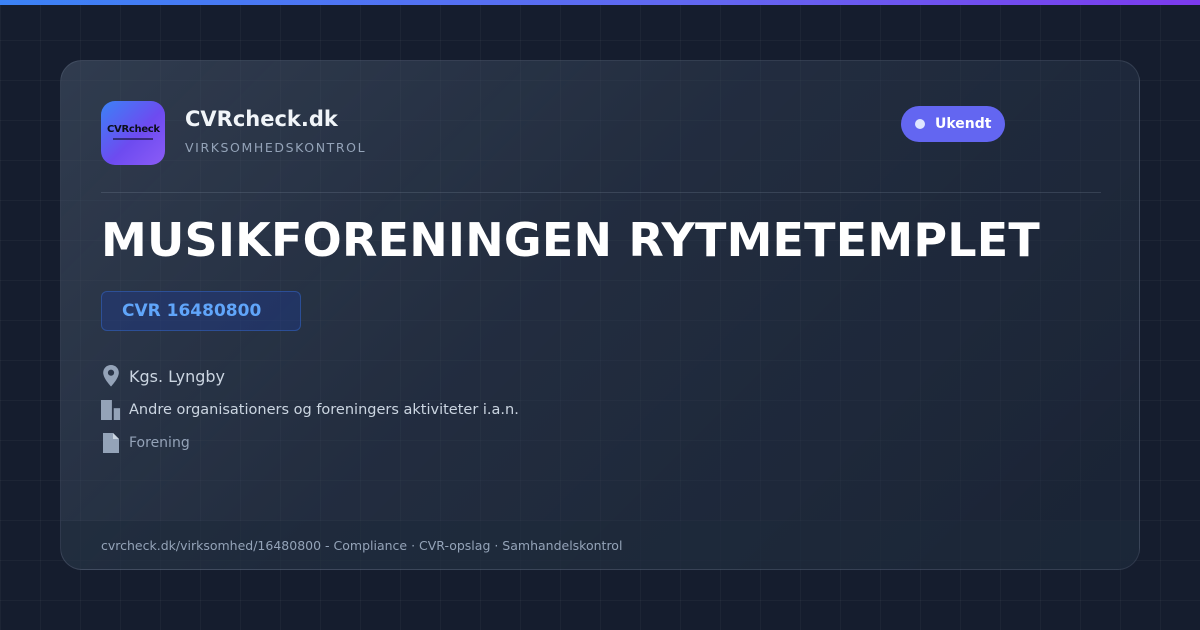 This screenshot has width=1200, height=630. I want to click on cvr-number-badge: CVR 16480800, so click(201, 311).